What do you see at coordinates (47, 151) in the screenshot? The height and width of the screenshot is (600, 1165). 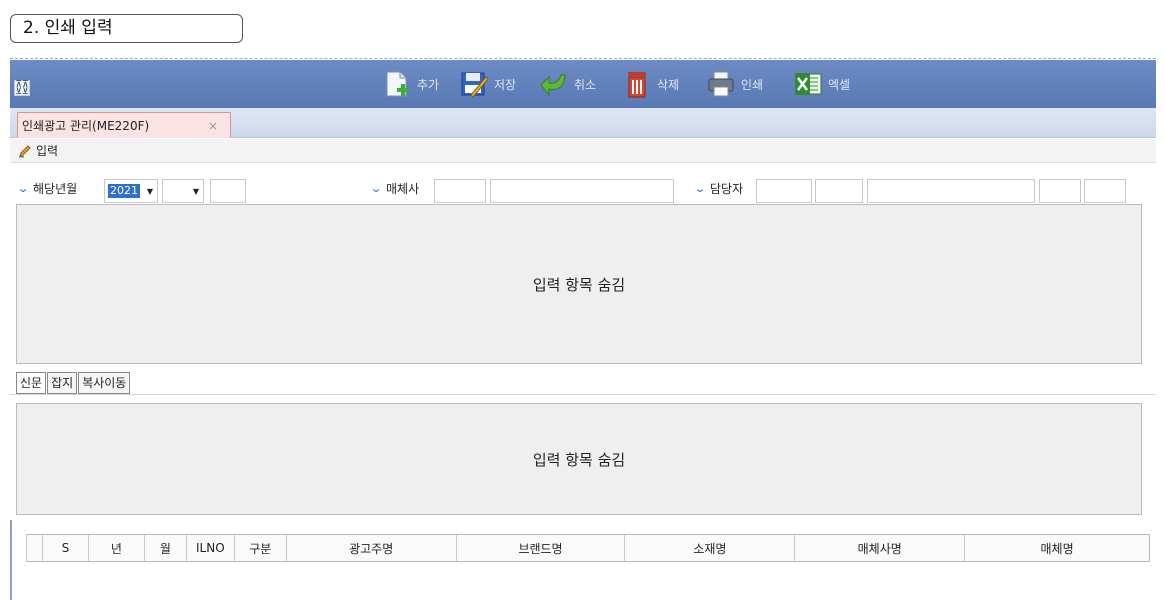 I see `input-mode-label: 입력` at bounding box center [47, 151].